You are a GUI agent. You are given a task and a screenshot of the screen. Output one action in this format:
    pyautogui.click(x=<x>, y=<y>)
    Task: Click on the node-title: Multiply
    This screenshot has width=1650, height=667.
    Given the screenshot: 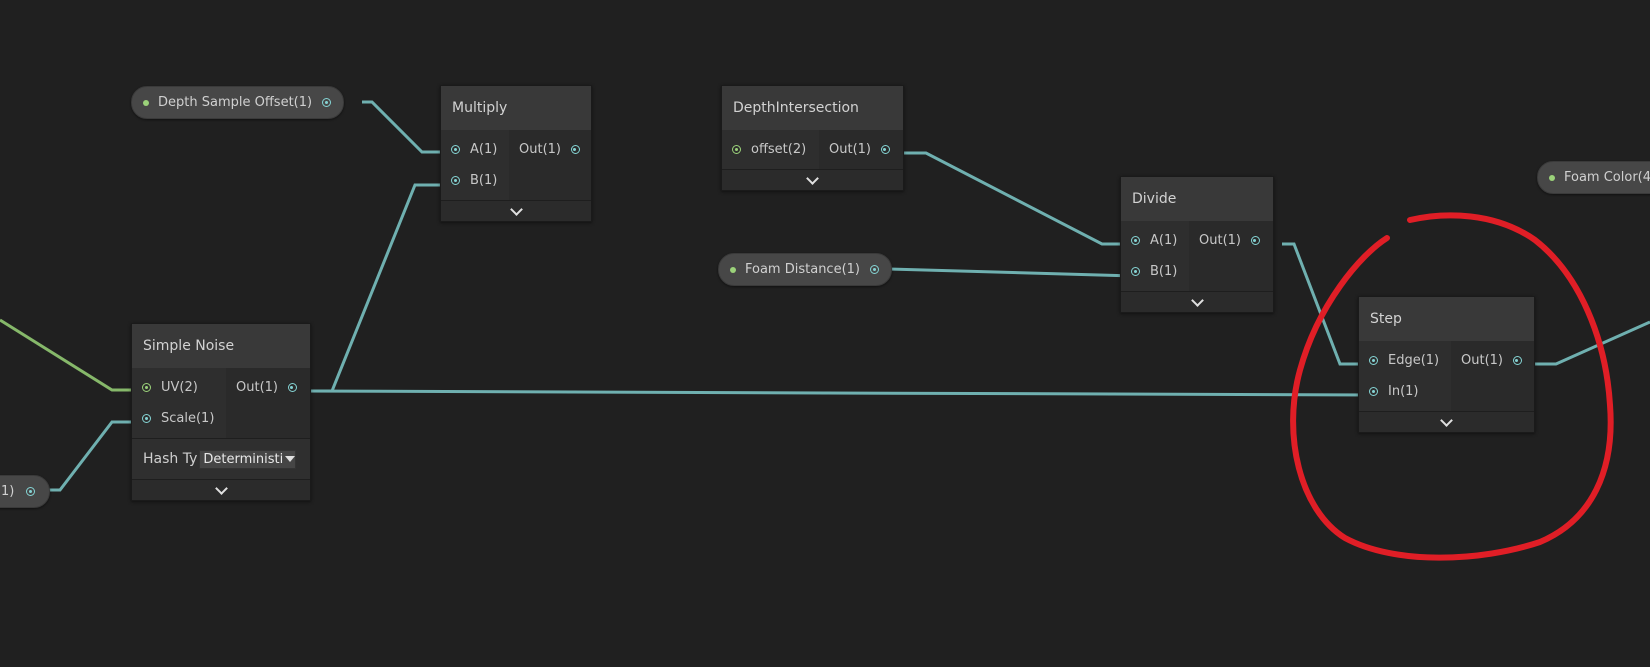 What is the action you would take?
    pyautogui.click(x=516, y=108)
    